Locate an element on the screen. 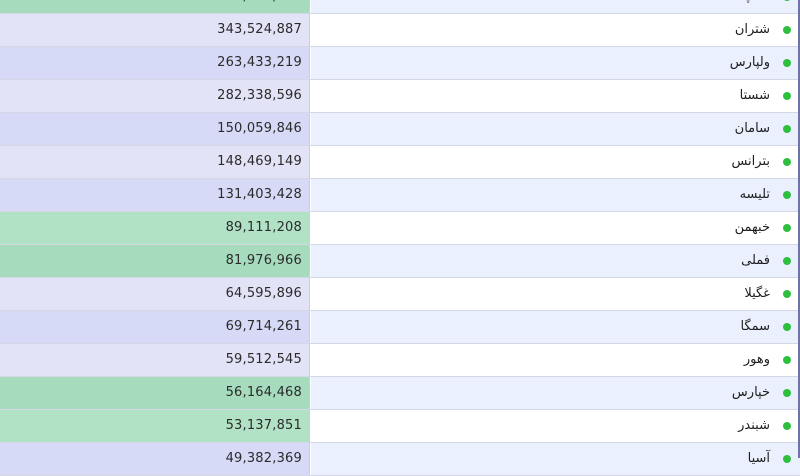 Image resolution: width=800 pixels, height=476 pixels. symbol-name: غگیلا is located at coordinates (757, 294).